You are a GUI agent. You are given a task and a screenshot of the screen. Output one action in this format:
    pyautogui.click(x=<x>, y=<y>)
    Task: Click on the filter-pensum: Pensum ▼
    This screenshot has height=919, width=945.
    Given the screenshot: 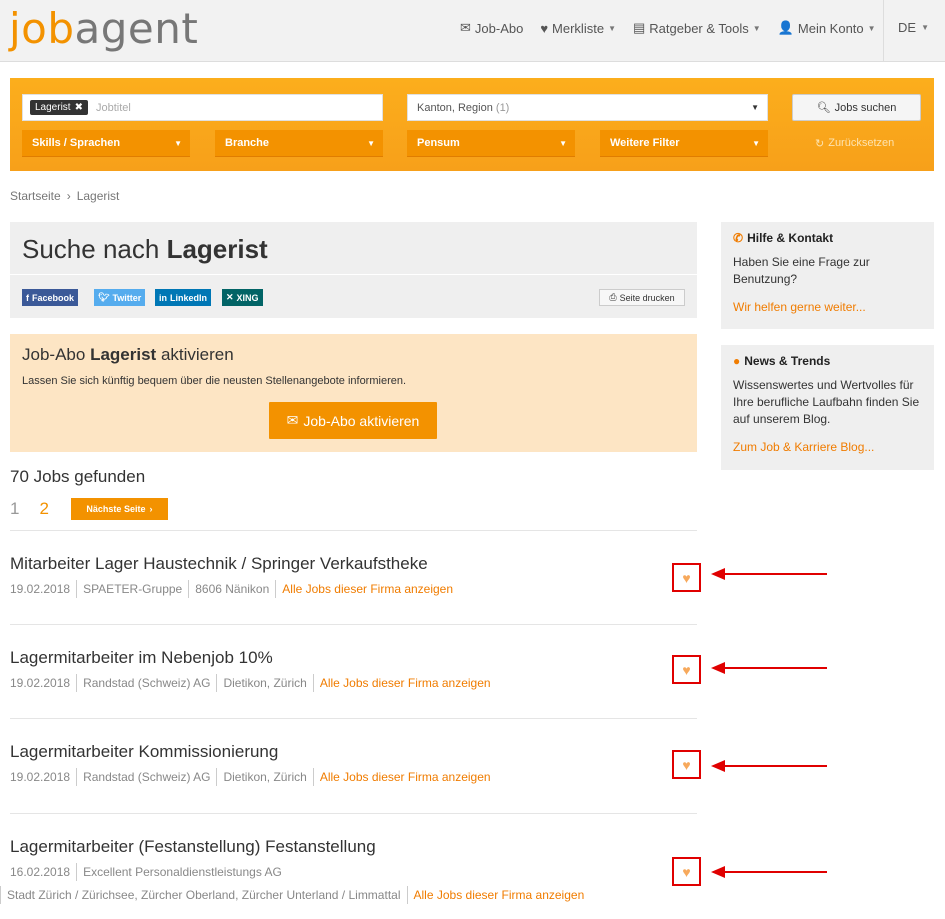 What is the action you would take?
    pyautogui.click(x=491, y=143)
    